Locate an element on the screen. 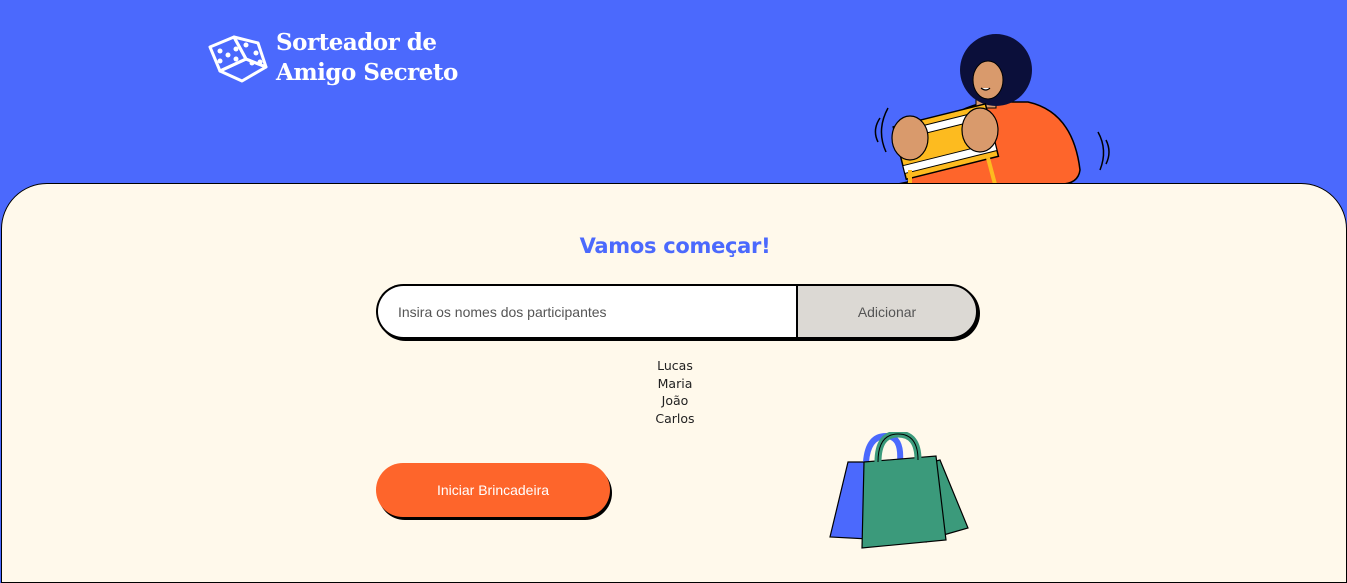 This screenshot has width=1347, height=583. dice-icon is located at coordinates (238, 59).